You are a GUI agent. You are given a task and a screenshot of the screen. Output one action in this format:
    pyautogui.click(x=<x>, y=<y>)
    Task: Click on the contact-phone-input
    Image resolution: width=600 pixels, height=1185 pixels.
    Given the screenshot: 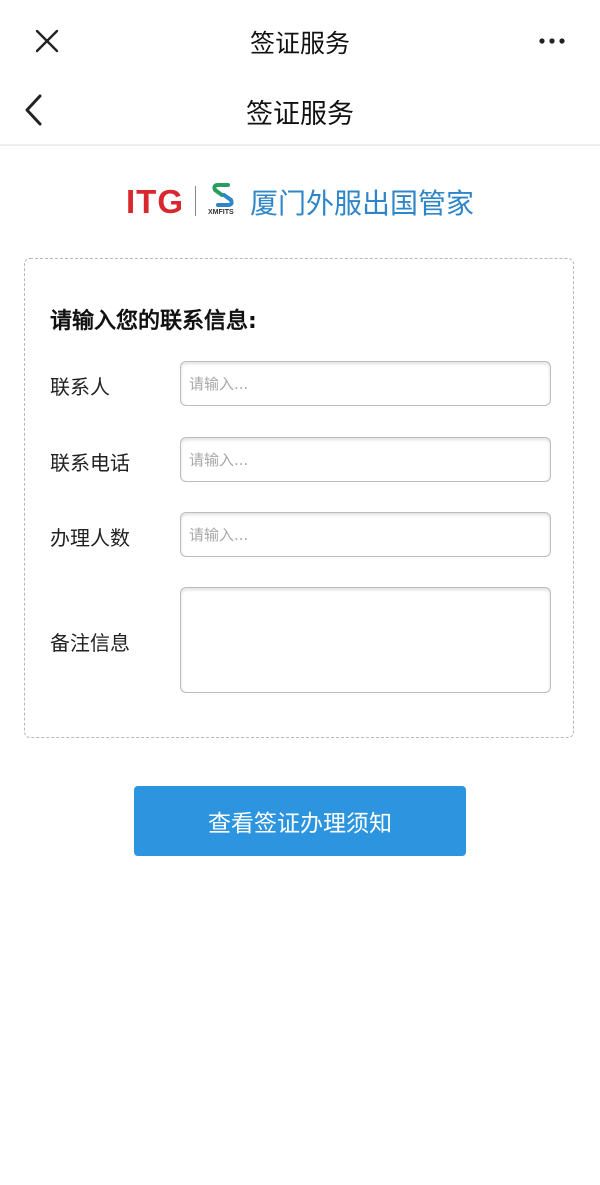 What is the action you would take?
    pyautogui.click(x=365, y=459)
    